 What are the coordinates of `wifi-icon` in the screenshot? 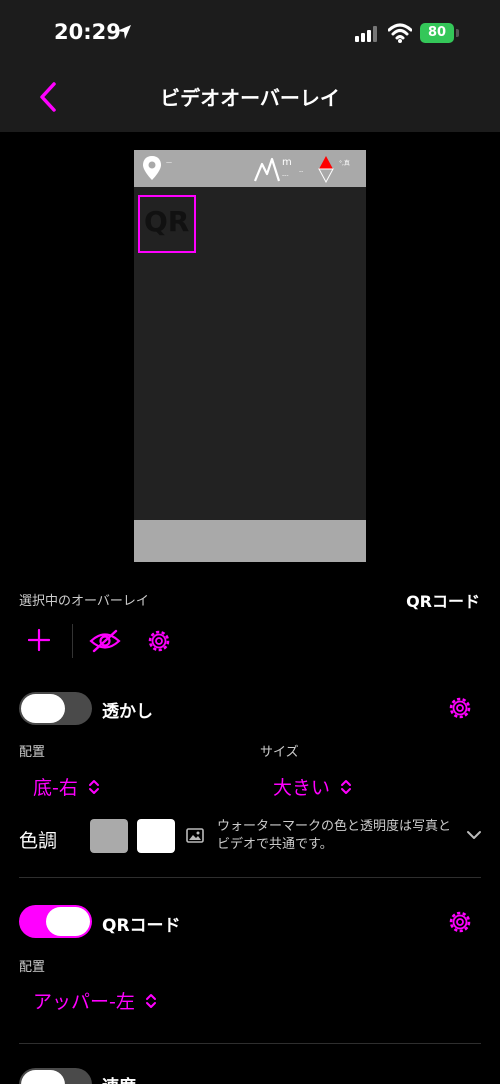 It's located at (400, 33).